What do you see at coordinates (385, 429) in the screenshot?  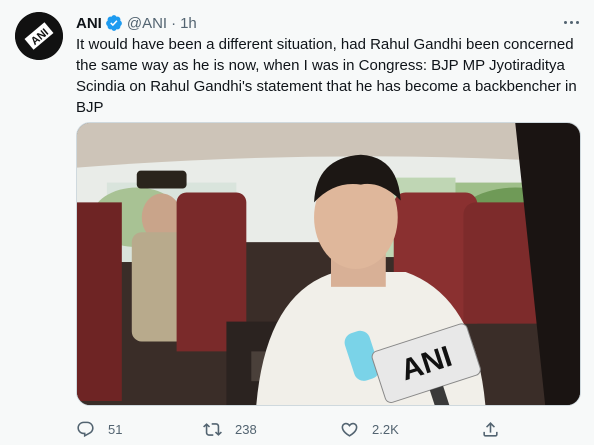 I see `like-count: 2.2K` at bounding box center [385, 429].